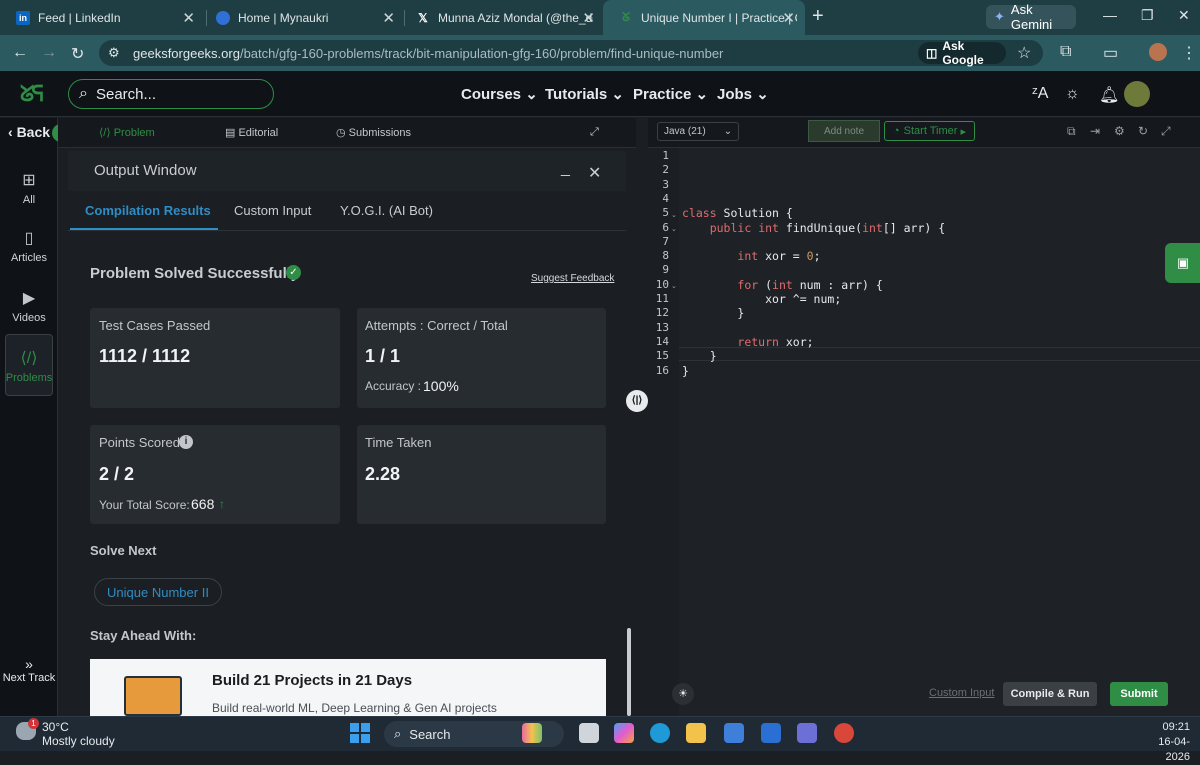 The height and width of the screenshot is (765, 1200). What do you see at coordinates (660, 733) in the screenshot?
I see `edge-icon` at bounding box center [660, 733].